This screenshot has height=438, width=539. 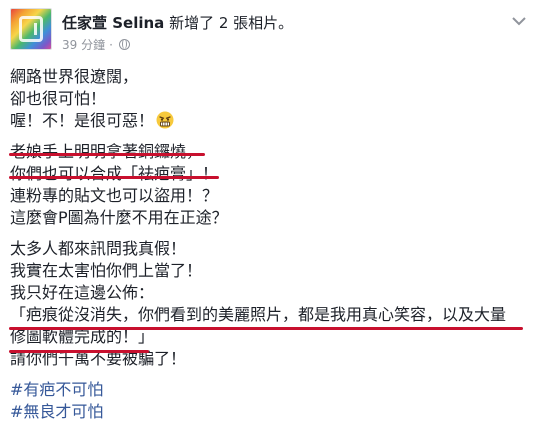 What do you see at coordinates (165, 120) in the screenshot?
I see `angry-face-icon` at bounding box center [165, 120].